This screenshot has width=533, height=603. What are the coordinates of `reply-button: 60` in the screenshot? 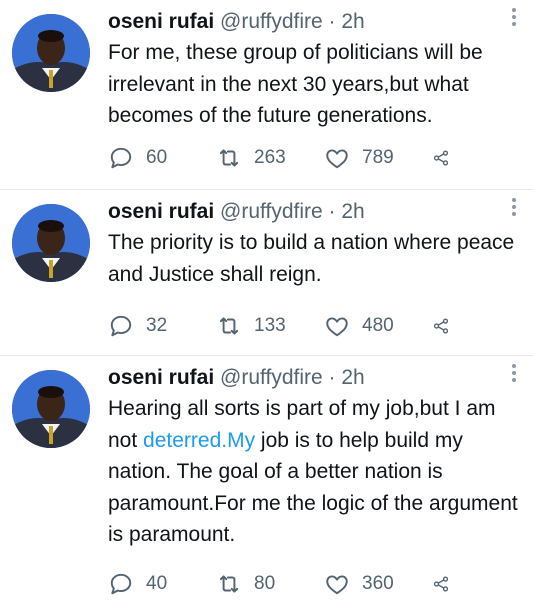 It's located at (162, 158).